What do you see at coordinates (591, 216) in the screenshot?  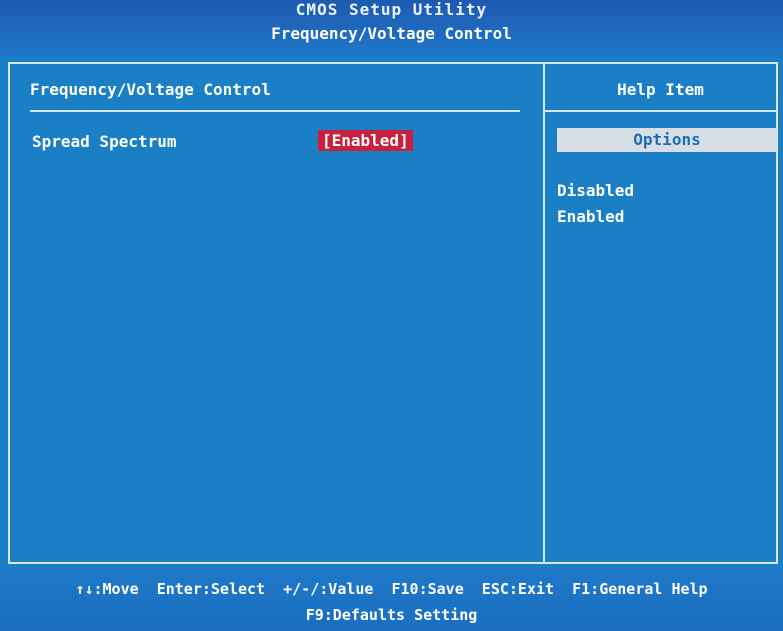 I see `option-enabled: Enabled` at bounding box center [591, 216].